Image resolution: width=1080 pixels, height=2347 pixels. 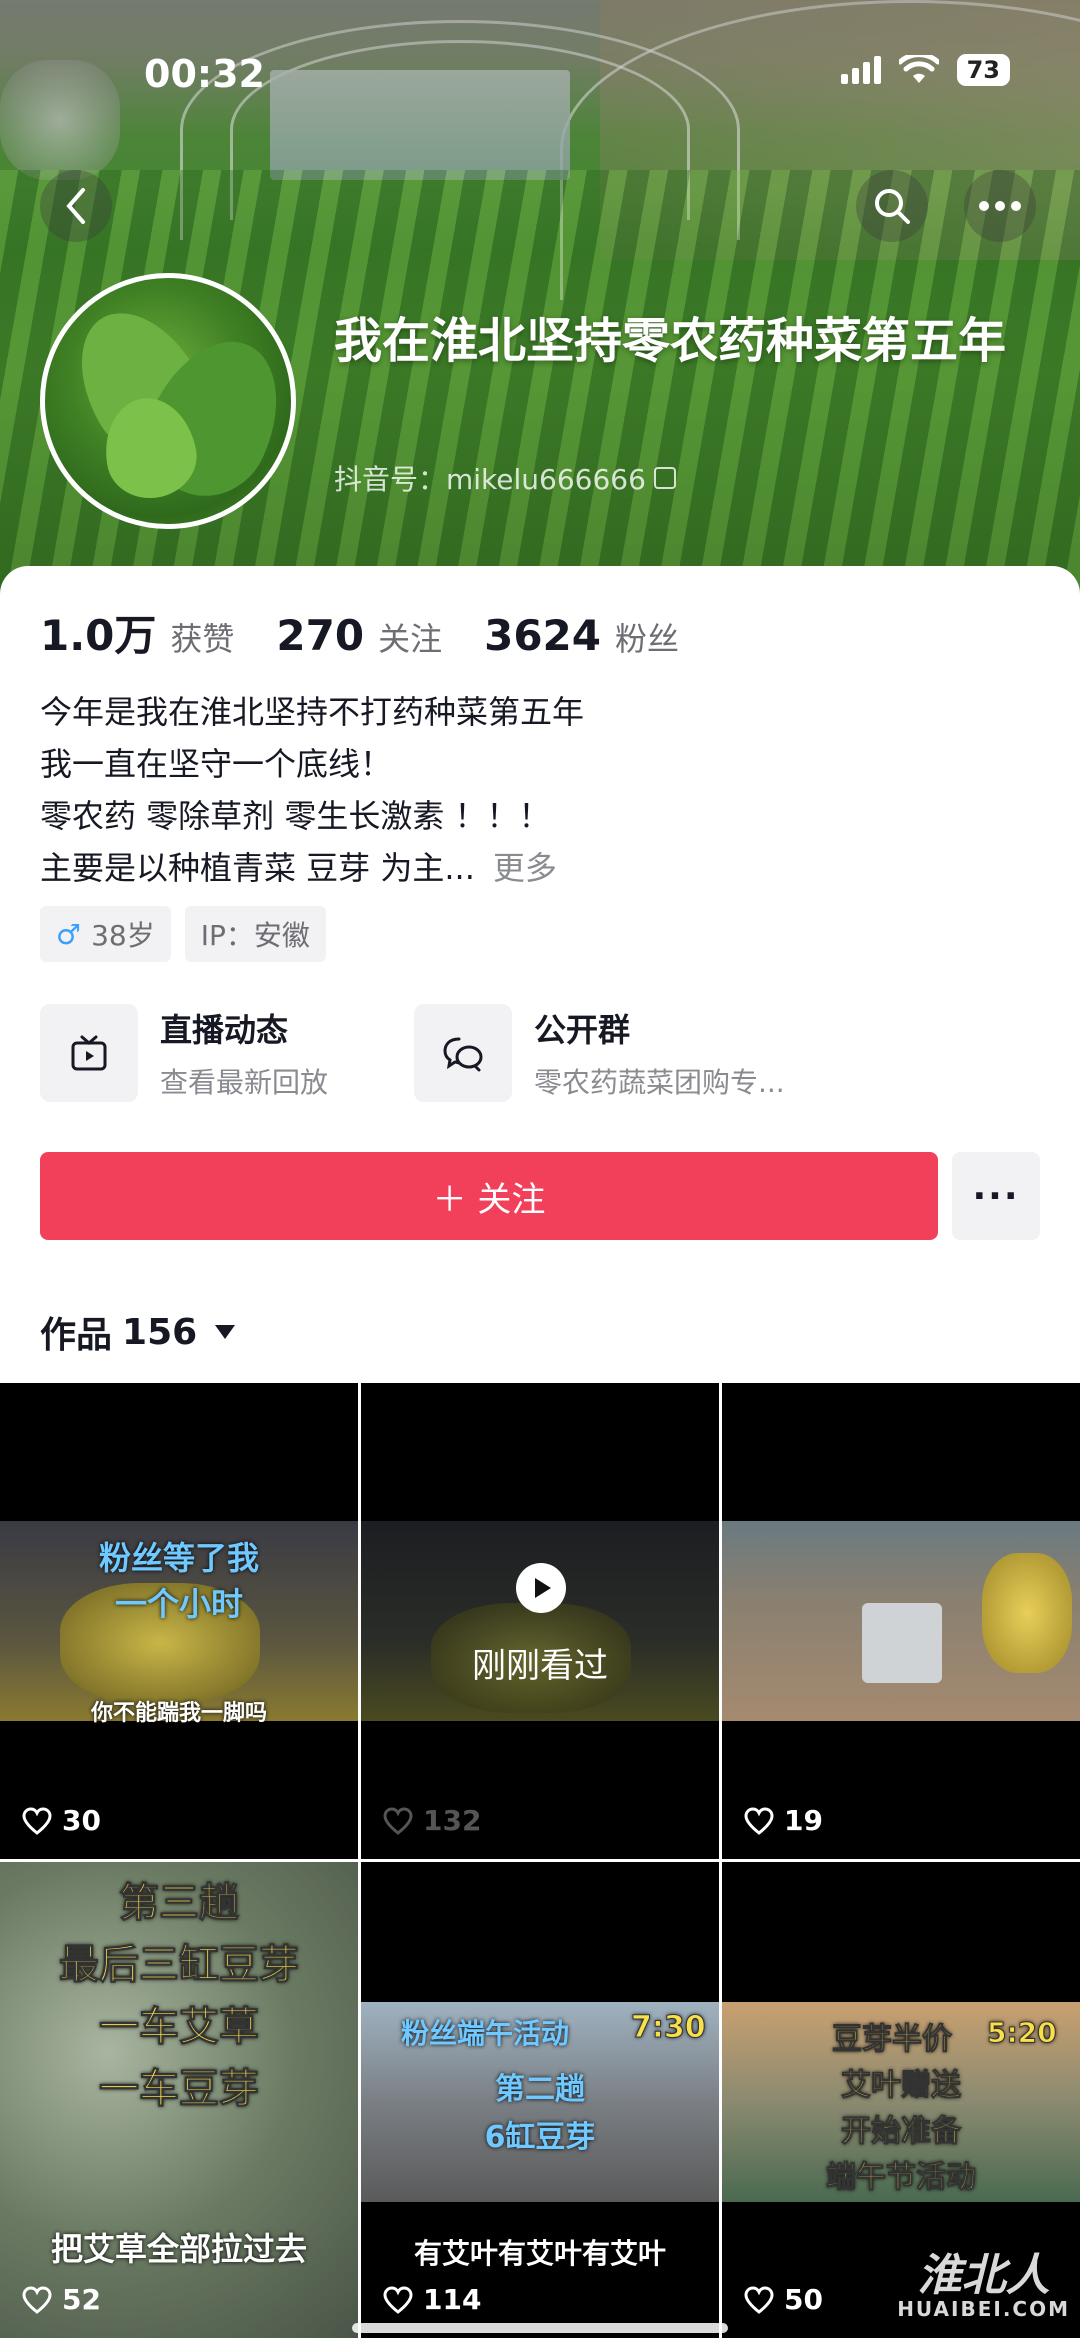 I want to click on video-tile: 第三趟 最后三缸豆芽 一车艾草 一车豆芽 把艾草全部拉过去 52, so click(x=179, y=2100).